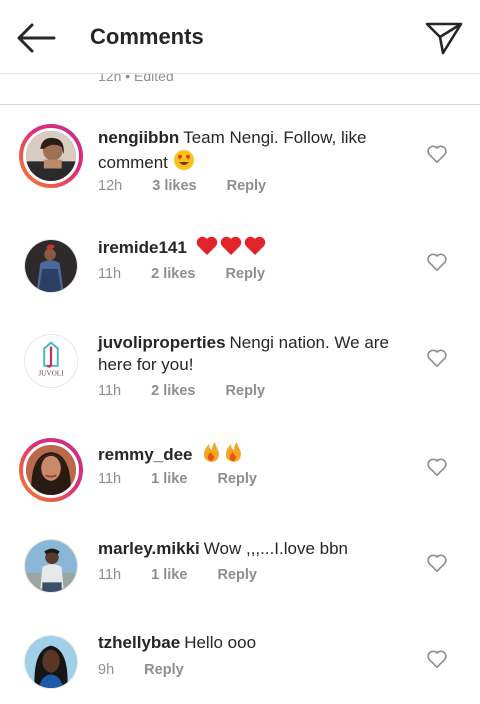  I want to click on avatar: JUVOLI, so click(51, 361).